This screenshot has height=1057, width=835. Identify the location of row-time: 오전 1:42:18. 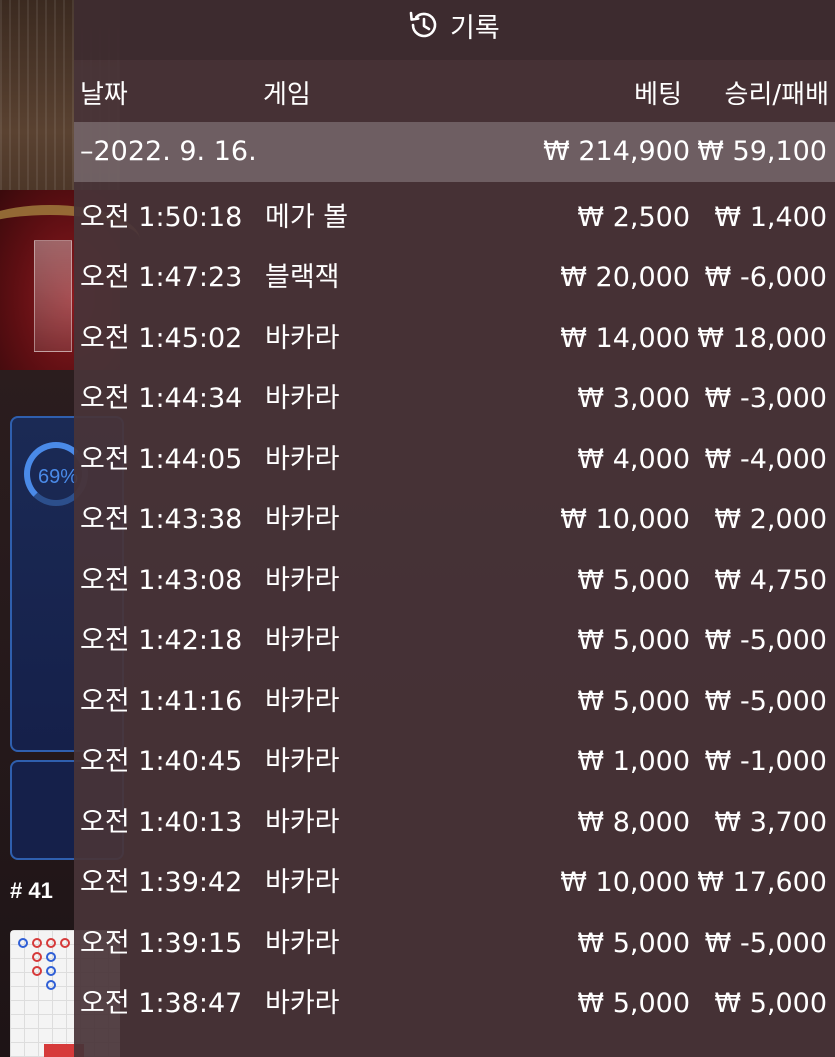
(161, 640).